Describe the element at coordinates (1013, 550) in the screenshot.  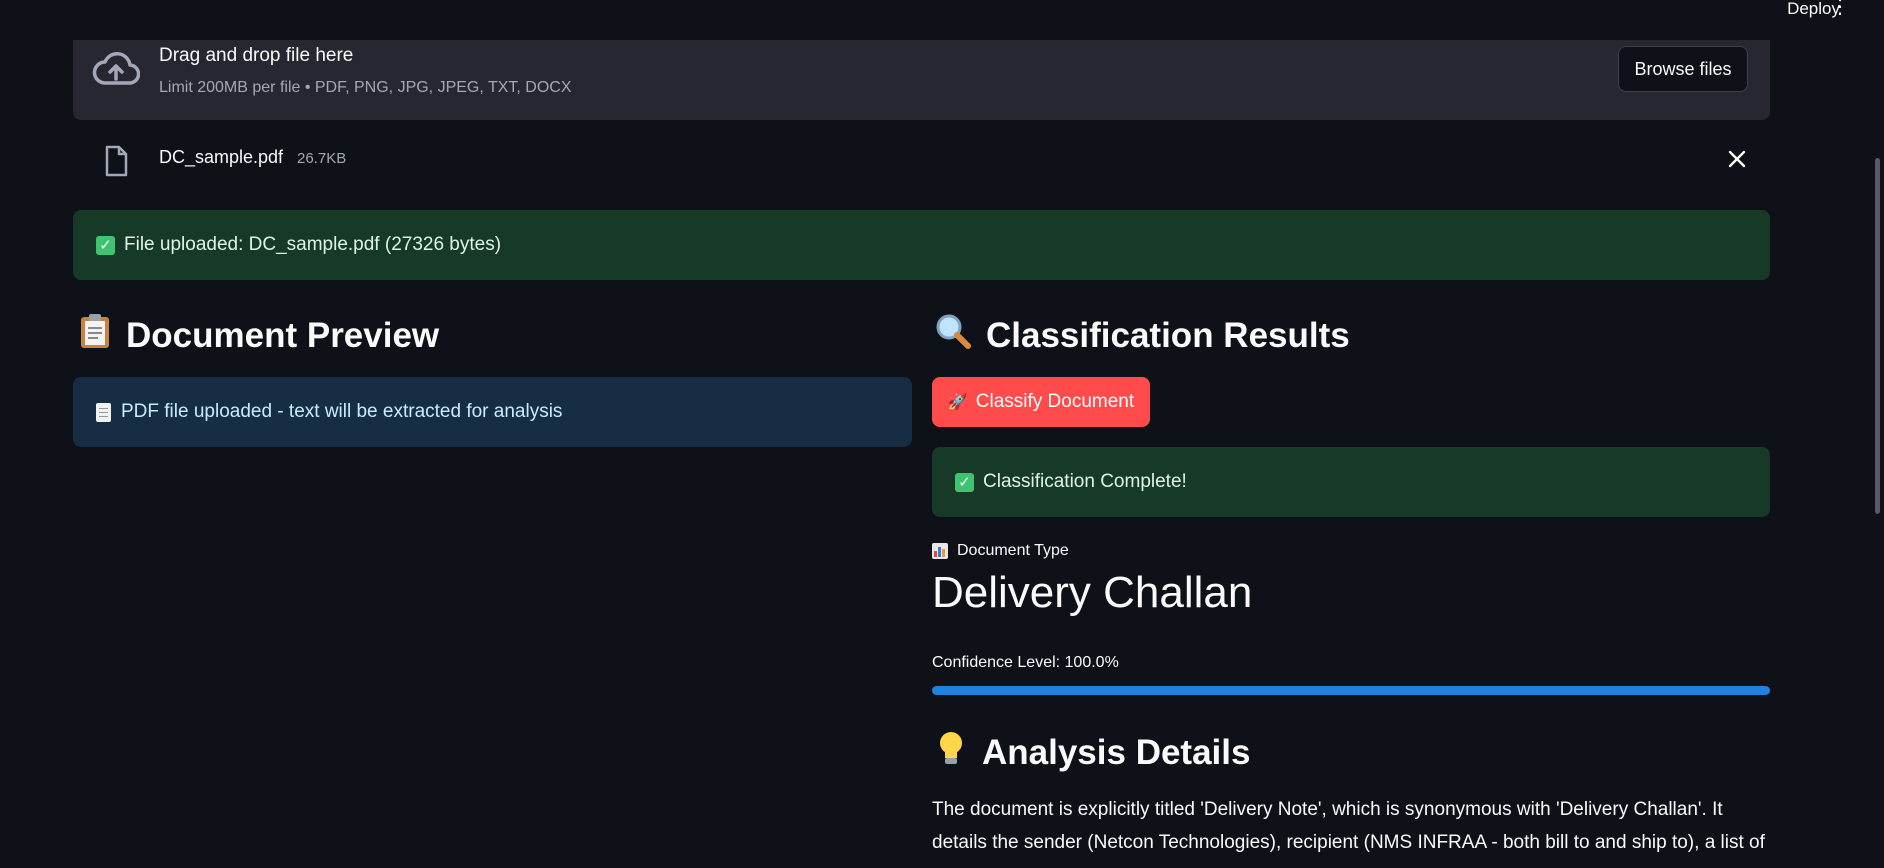
I see `document-type-label: Document Type` at that location.